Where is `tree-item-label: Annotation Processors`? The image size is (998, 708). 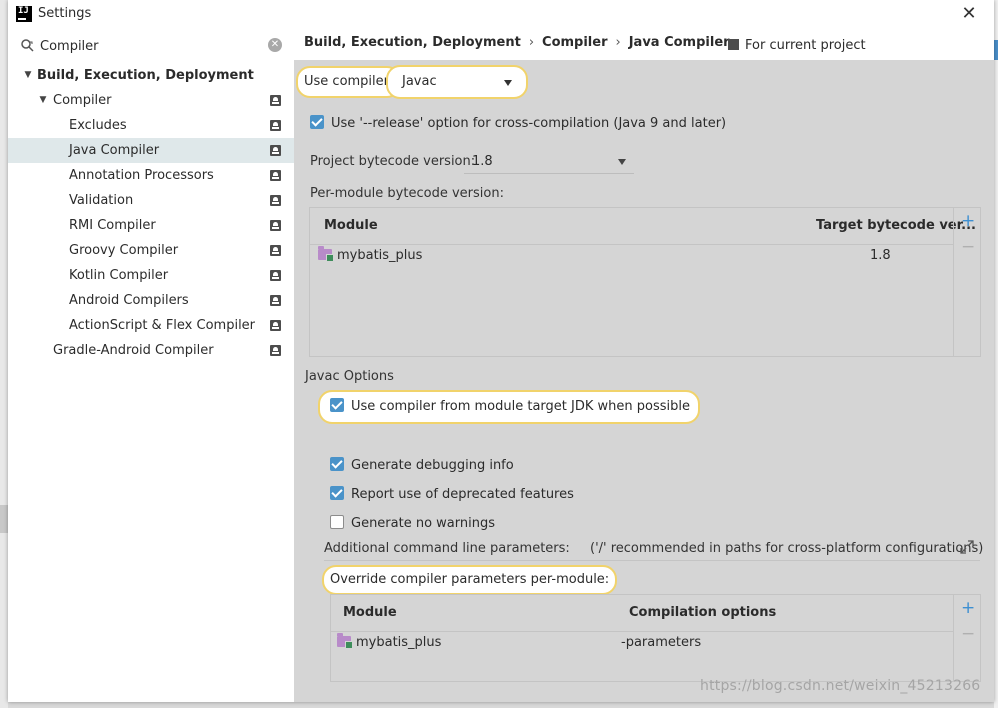 tree-item-label: Annotation Processors is located at coordinates (141, 175).